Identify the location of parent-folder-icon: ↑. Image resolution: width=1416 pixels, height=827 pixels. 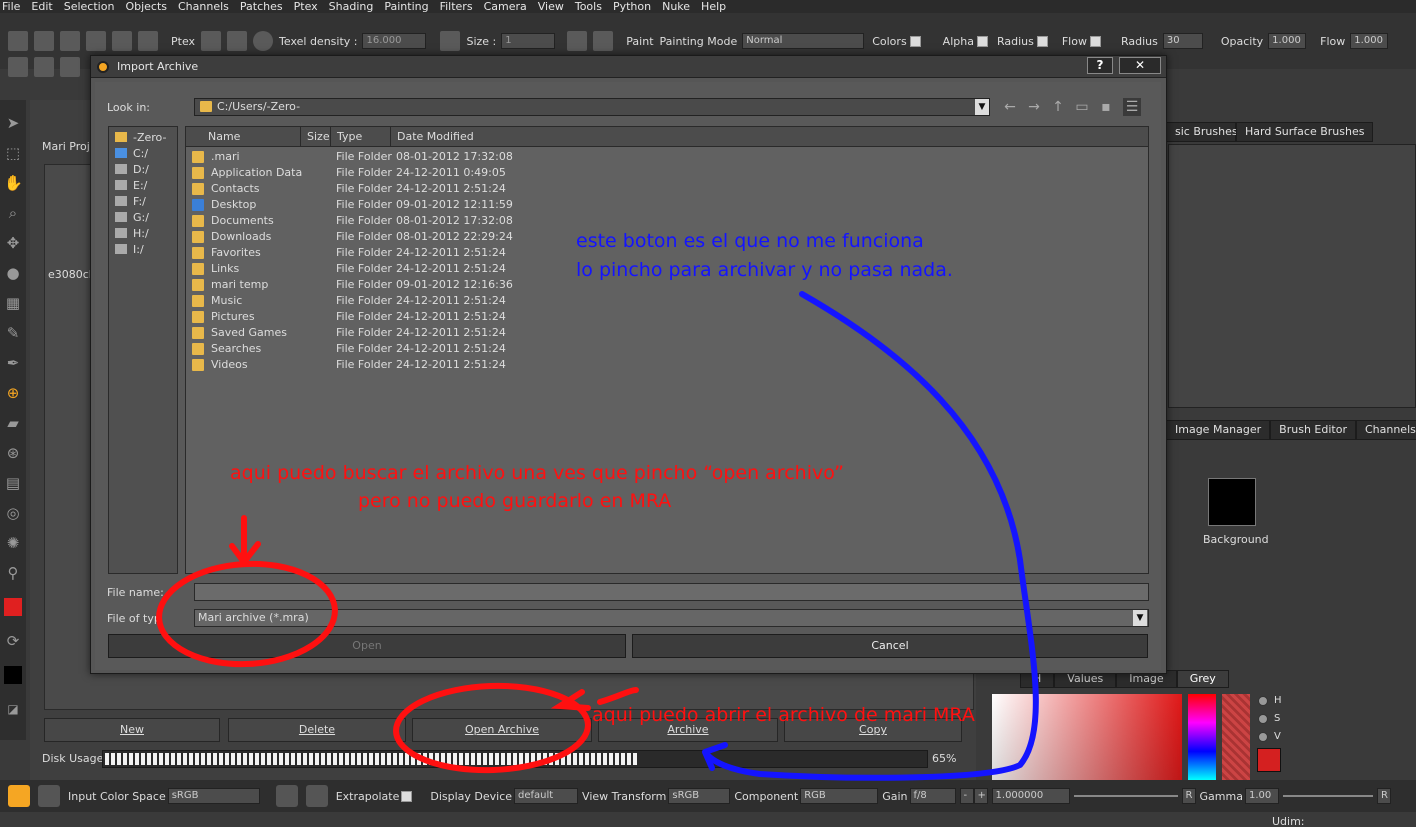
(1058, 107).